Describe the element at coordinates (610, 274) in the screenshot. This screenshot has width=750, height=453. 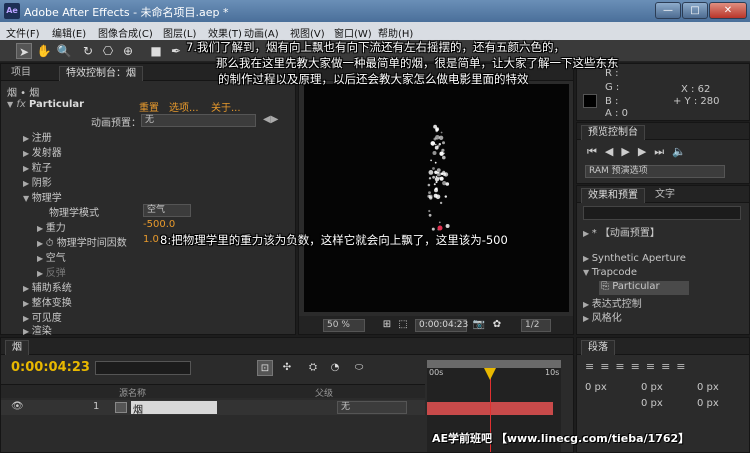
I see `preset-group-trapcode: ▼ Trapcode` at that location.